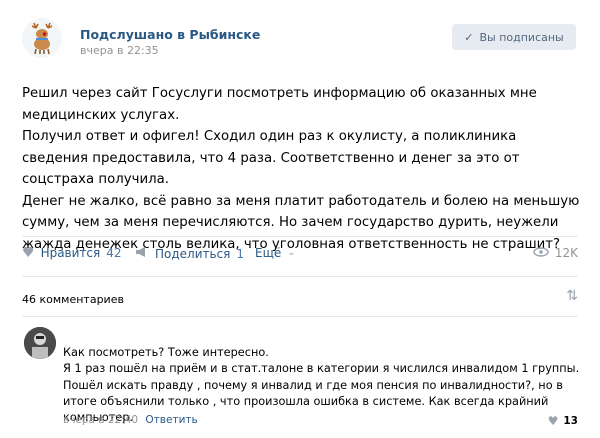 This screenshot has width=600, height=438. Describe the element at coordinates (566, 253) in the screenshot. I see `views-count: 12K` at that location.